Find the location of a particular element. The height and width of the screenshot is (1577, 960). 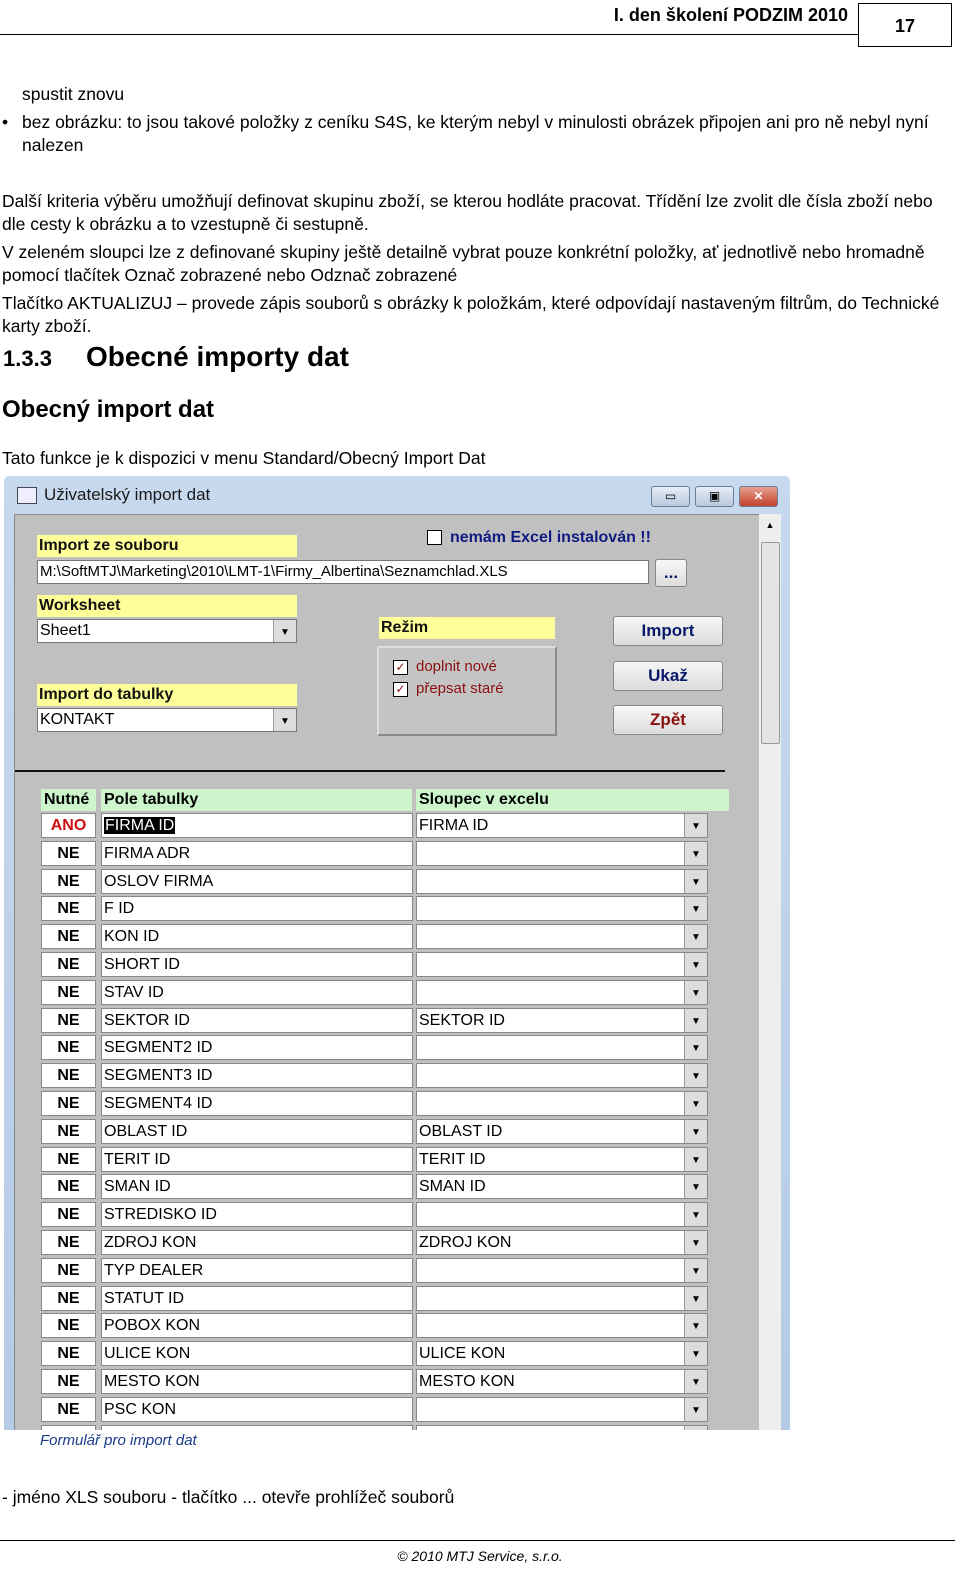

field-cell: FIRMA ID is located at coordinates (257, 825).